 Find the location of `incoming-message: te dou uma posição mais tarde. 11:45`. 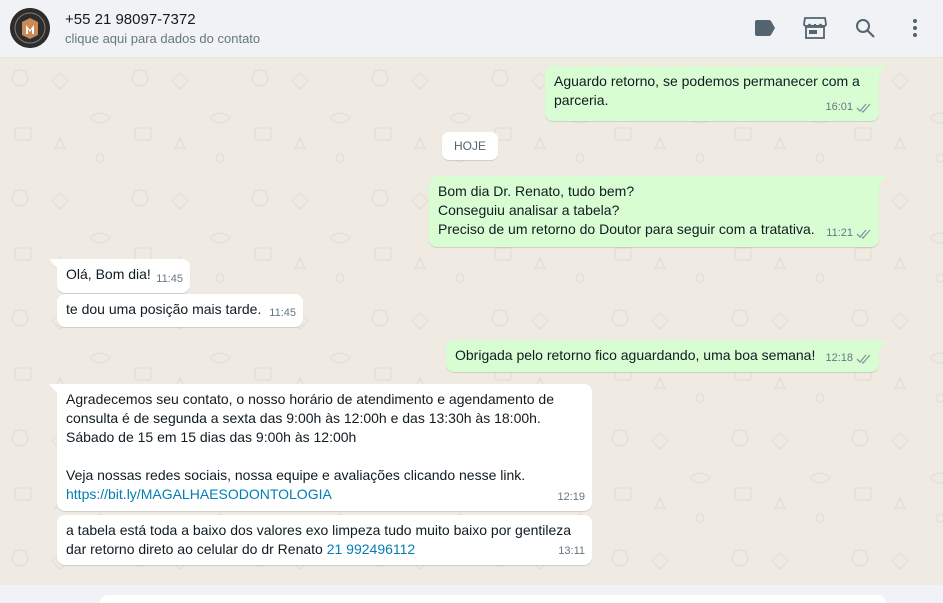

incoming-message: te dou uma posição mais tarde. 11:45 is located at coordinates (180, 310).